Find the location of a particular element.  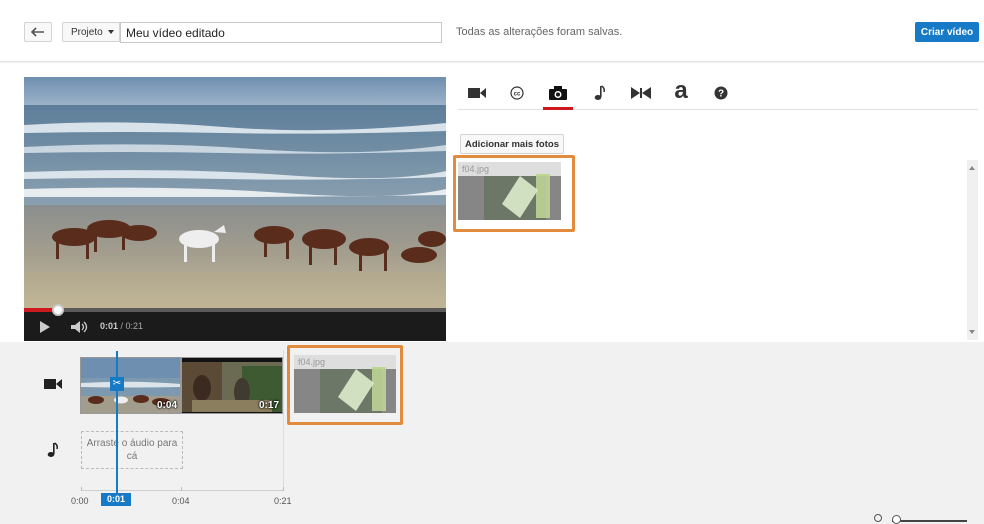

gallery-scrollbar is located at coordinates (972, 250).